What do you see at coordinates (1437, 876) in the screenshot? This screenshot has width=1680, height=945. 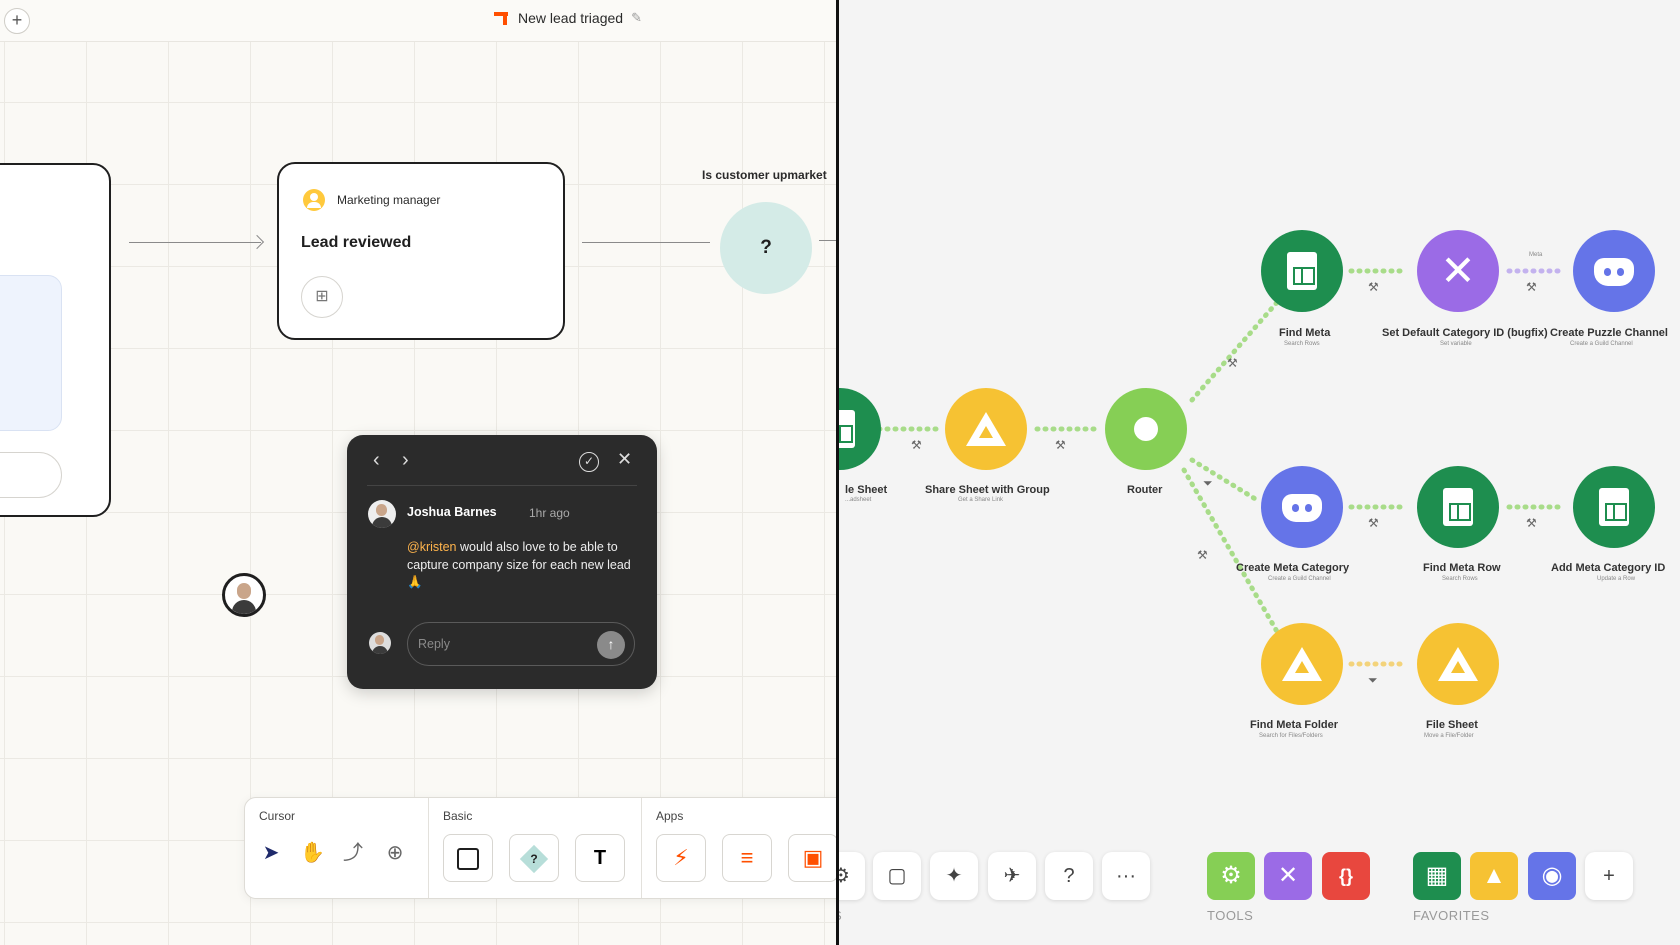 I see `google-sheets-favorite-icon: ▦` at bounding box center [1437, 876].